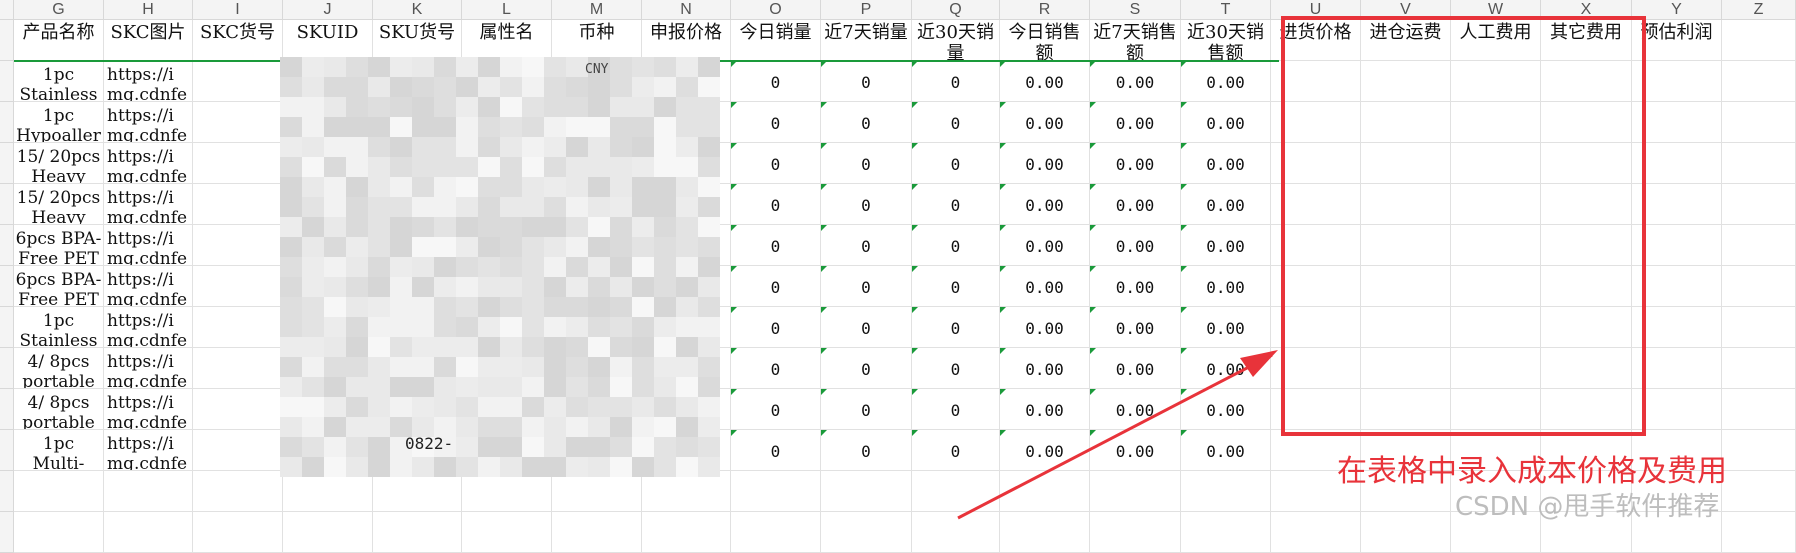 The width and height of the screenshot is (1796, 553). Describe the element at coordinates (597, 69) in the screenshot. I see `partial-currency-text: CNY` at that location.